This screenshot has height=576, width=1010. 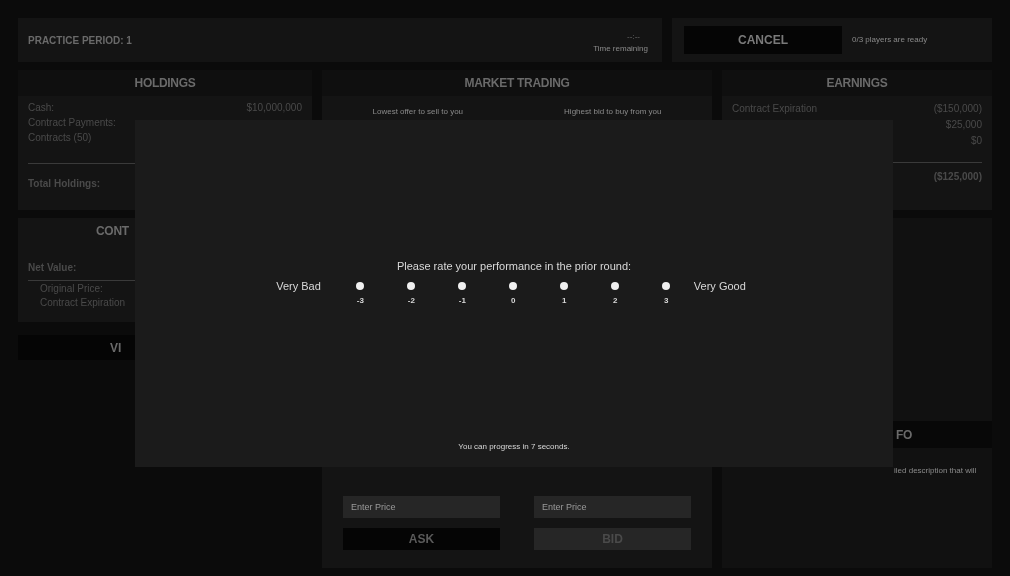 What do you see at coordinates (411, 292) in the screenshot?
I see `rating-option: -2` at bounding box center [411, 292].